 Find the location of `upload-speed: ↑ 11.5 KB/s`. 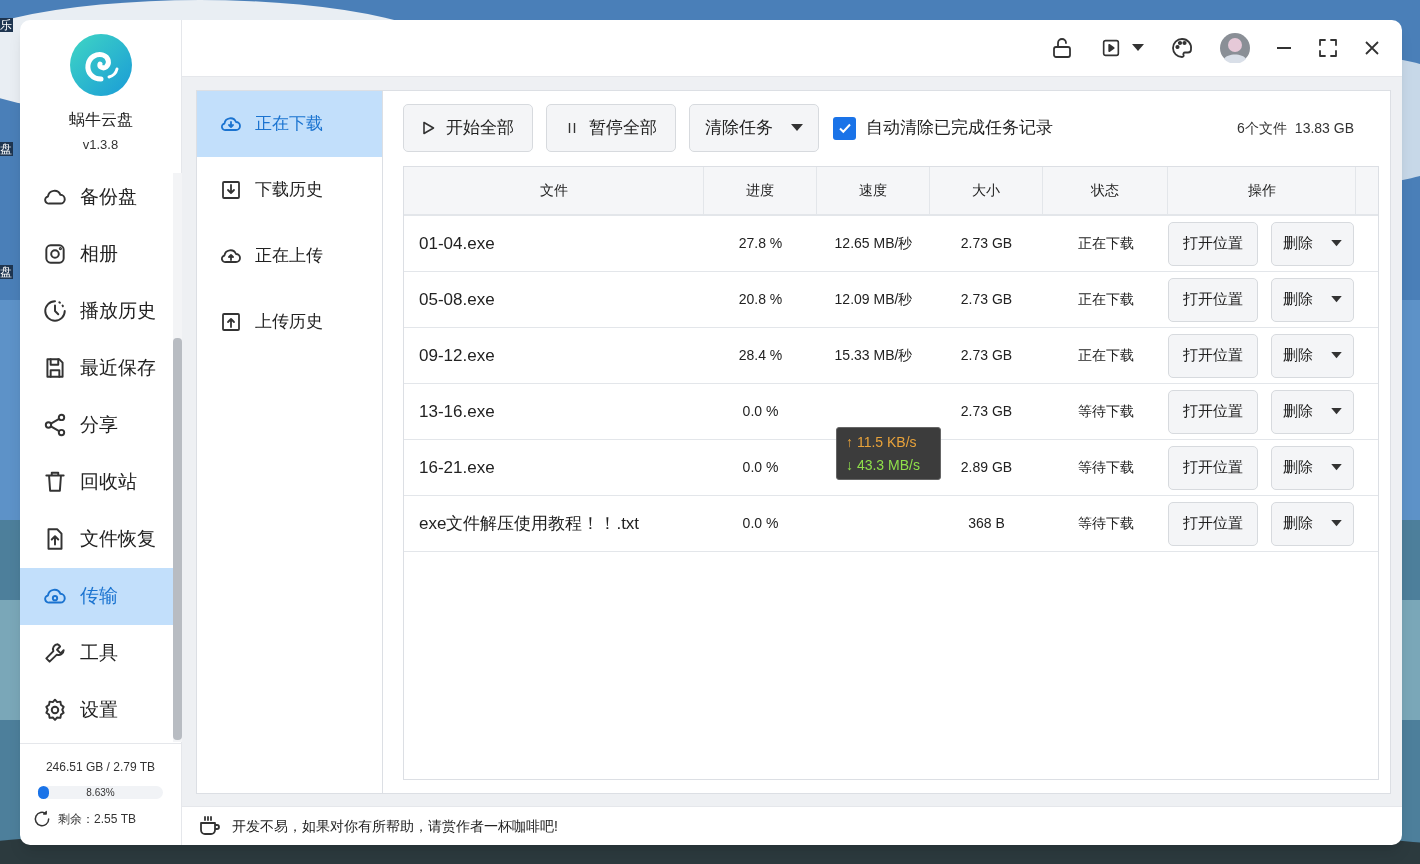

upload-speed: ↑ 11.5 KB/s is located at coordinates (882, 442).